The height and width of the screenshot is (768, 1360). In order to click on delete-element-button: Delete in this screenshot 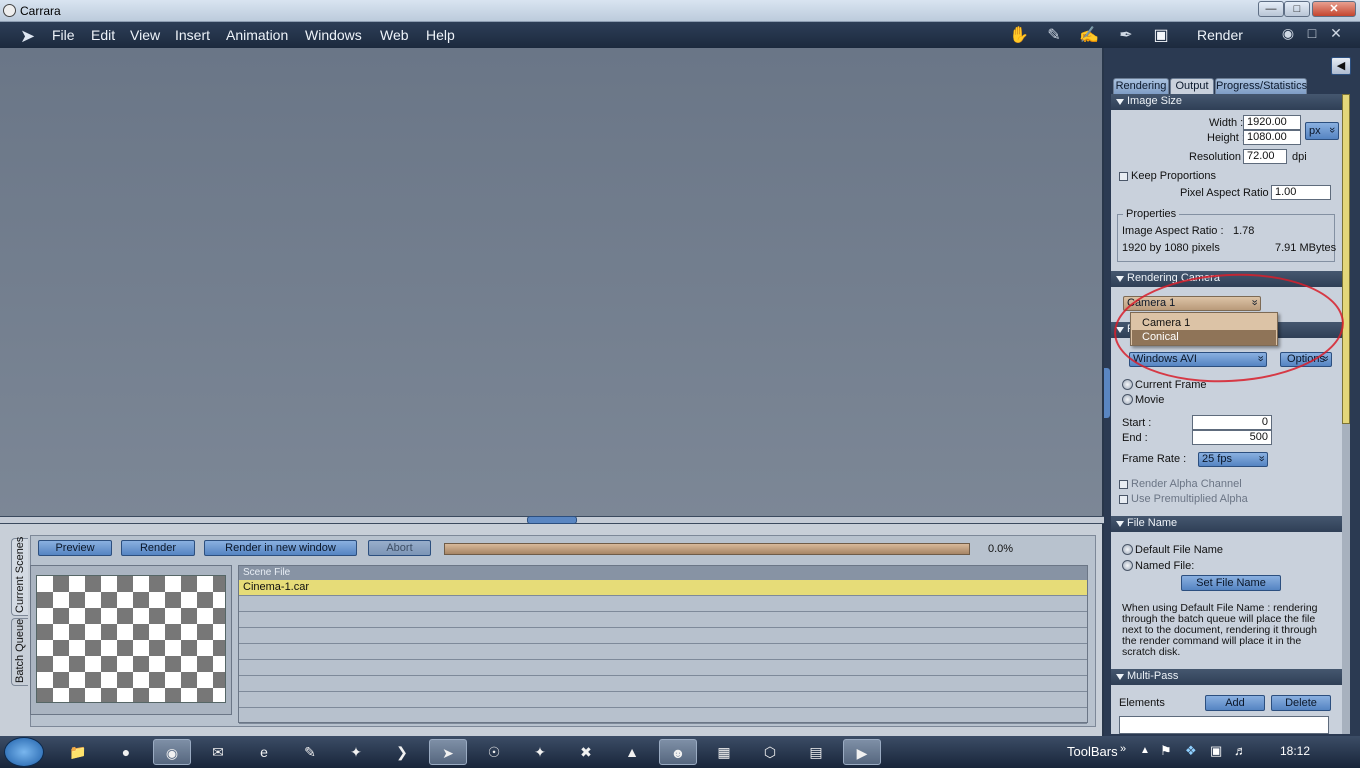, I will do `click(1301, 703)`.